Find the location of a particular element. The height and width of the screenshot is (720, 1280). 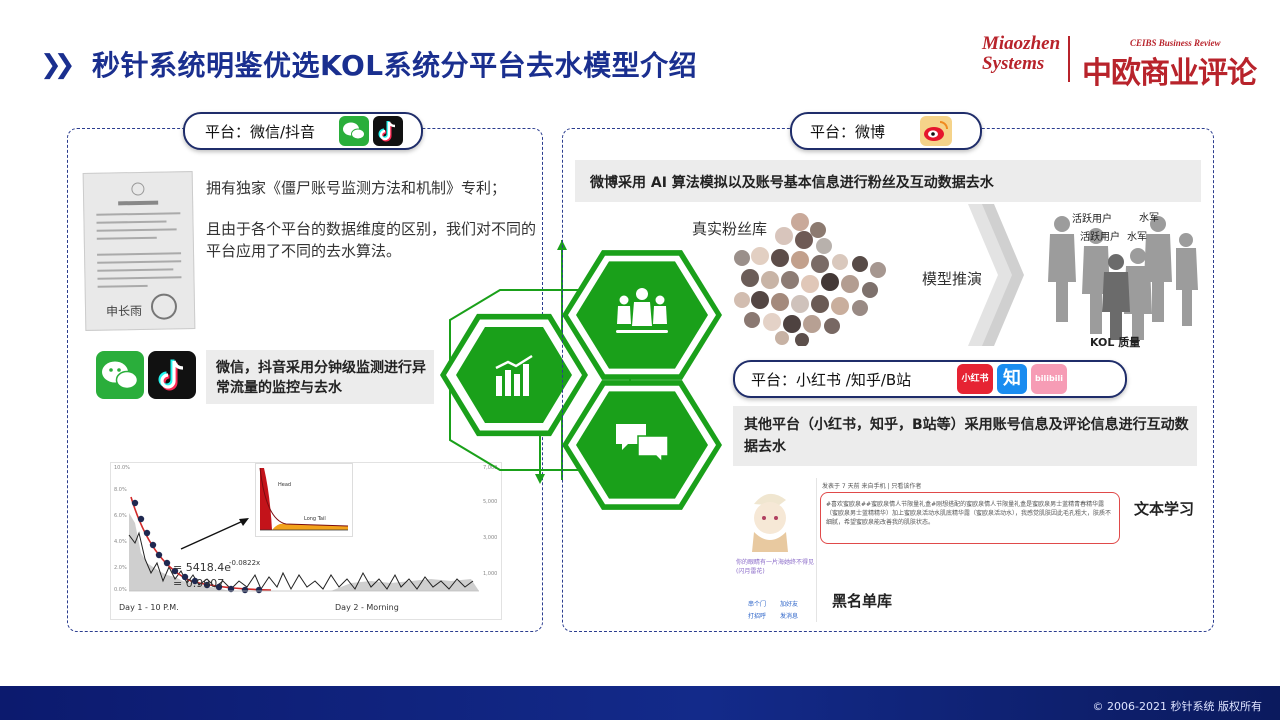

y-left-tick: 0.0% is located at coordinates (120, 590).